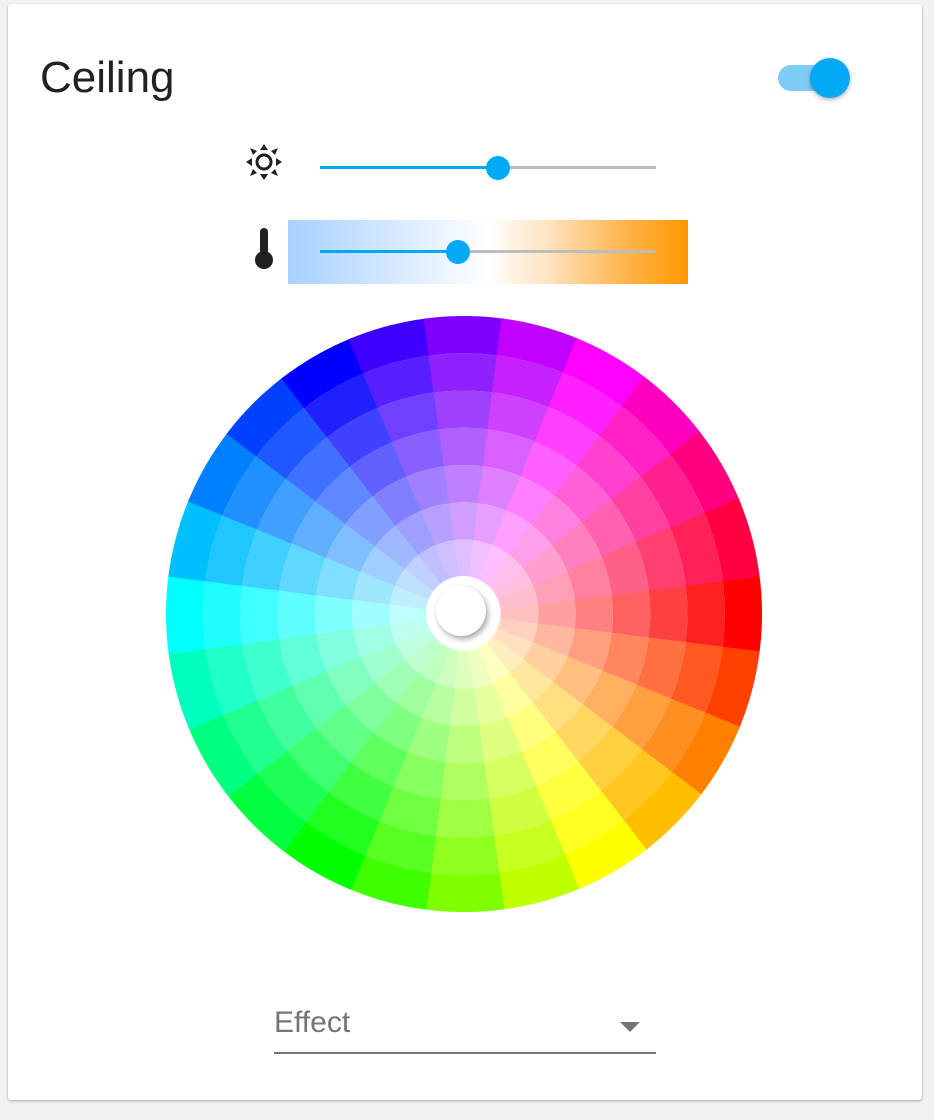 Image resolution: width=934 pixels, height=1120 pixels. What do you see at coordinates (312, 1022) in the screenshot?
I see `effect-label: Effect` at bounding box center [312, 1022].